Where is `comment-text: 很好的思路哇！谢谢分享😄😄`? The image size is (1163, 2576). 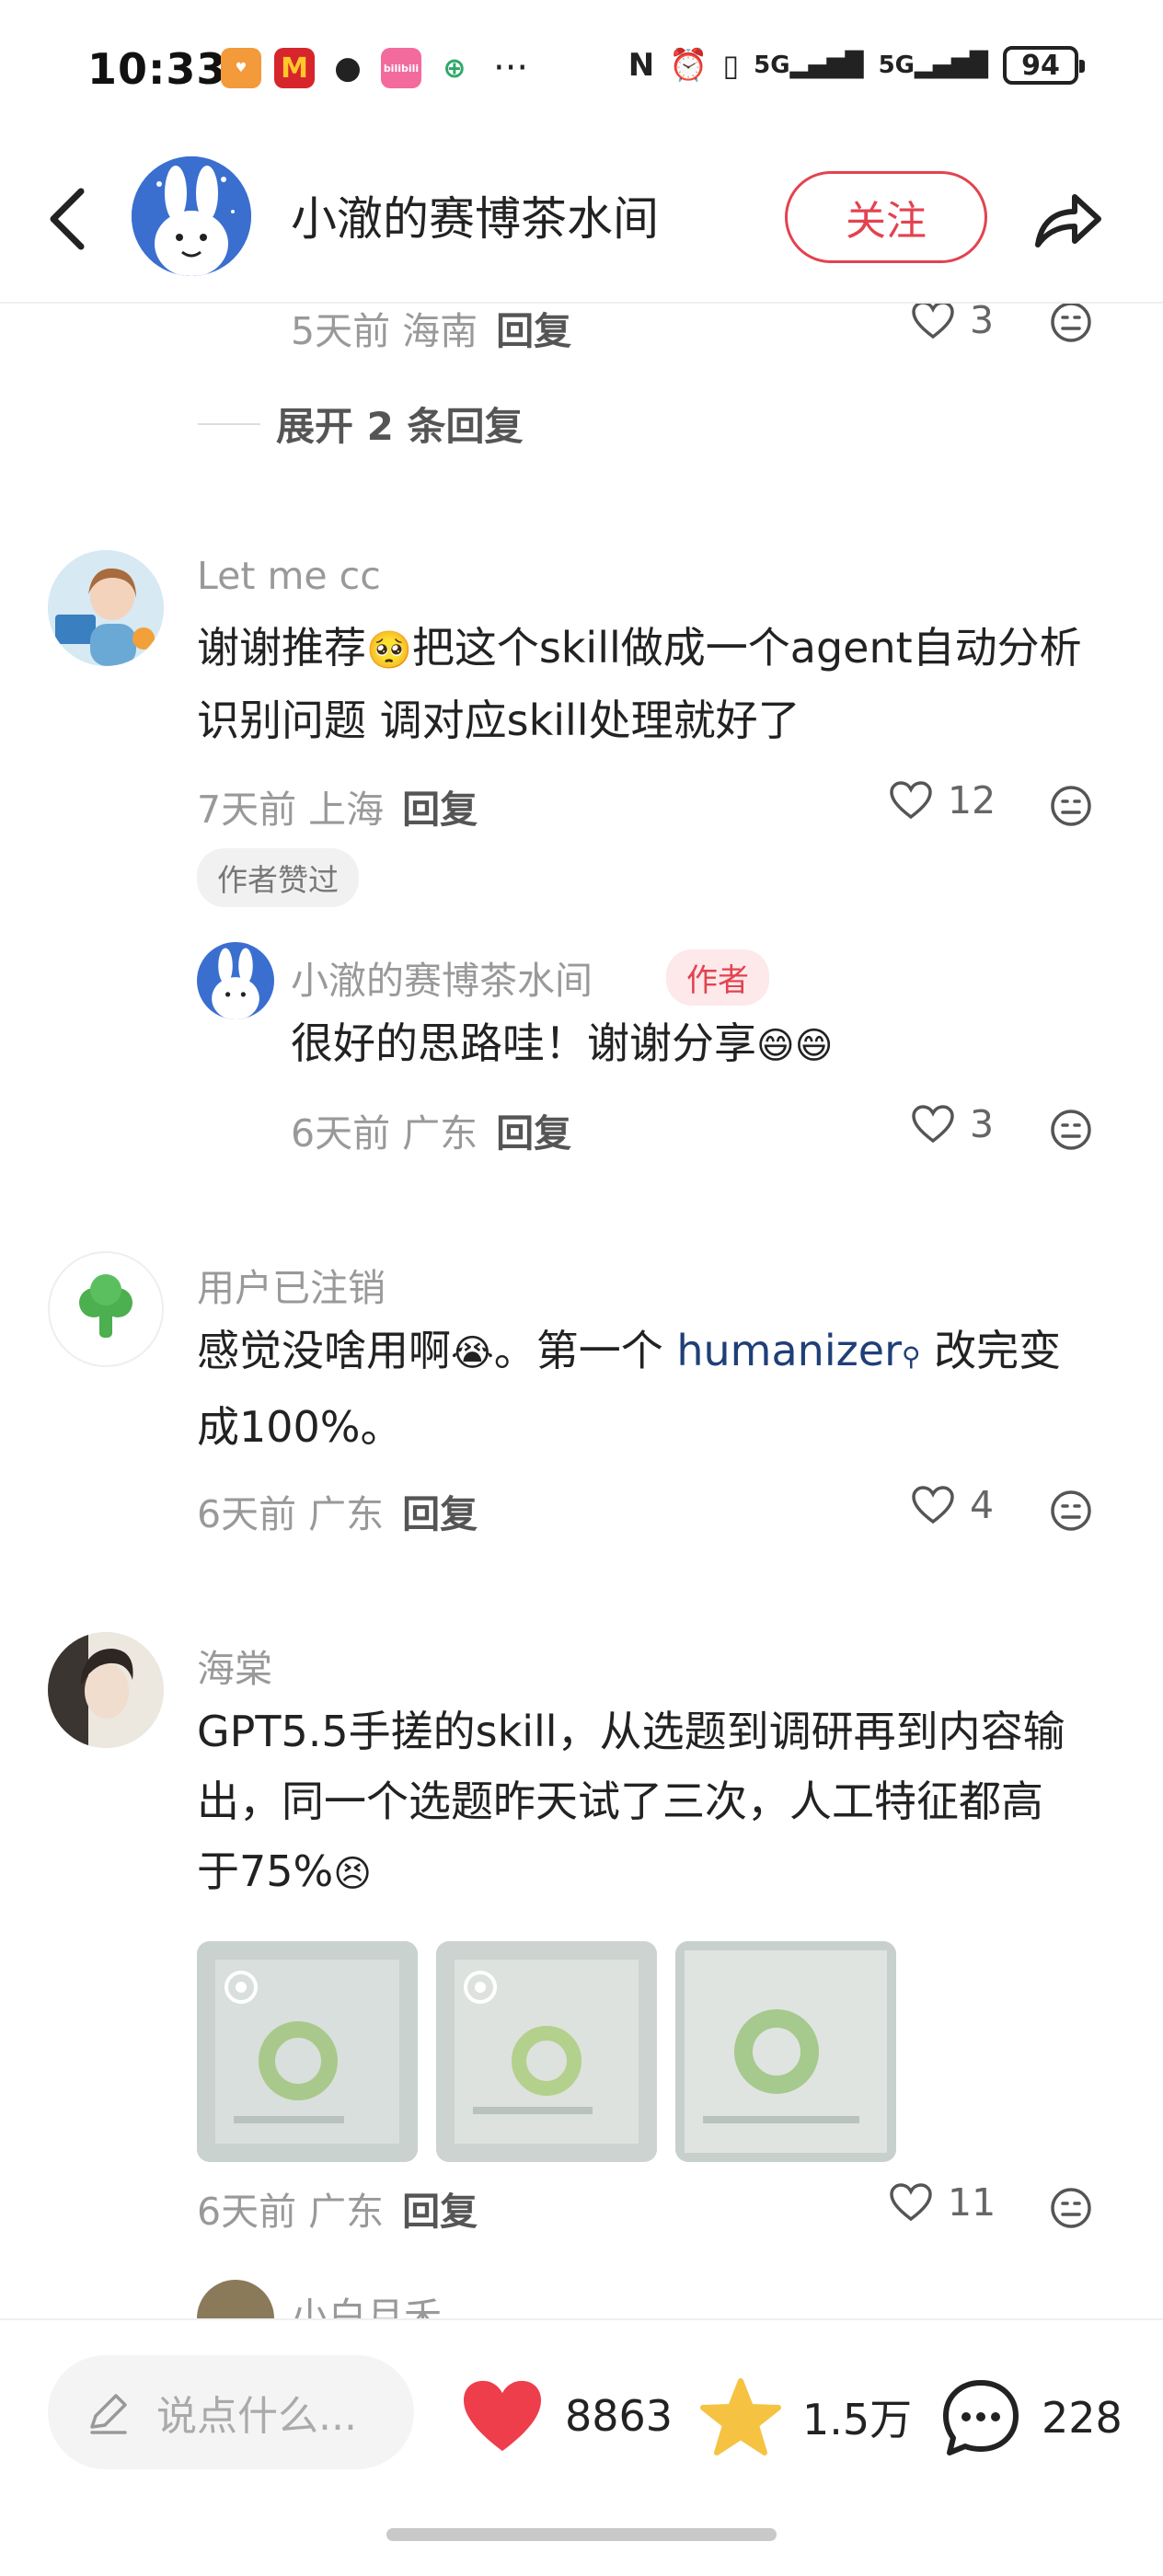 comment-text: 很好的思路哇！谢谢分享😄😄 is located at coordinates (563, 1043).